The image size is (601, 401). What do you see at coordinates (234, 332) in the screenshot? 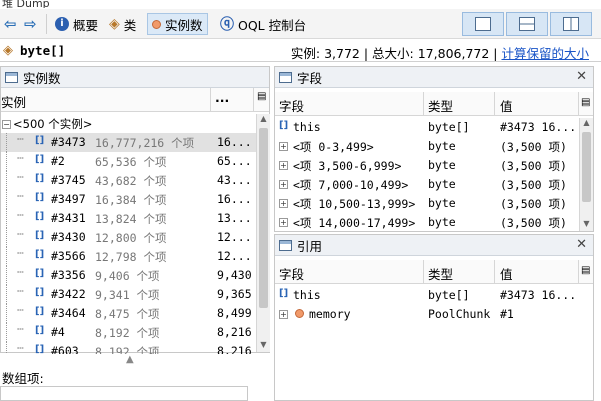
I see `instance-size: 8,216` at bounding box center [234, 332].